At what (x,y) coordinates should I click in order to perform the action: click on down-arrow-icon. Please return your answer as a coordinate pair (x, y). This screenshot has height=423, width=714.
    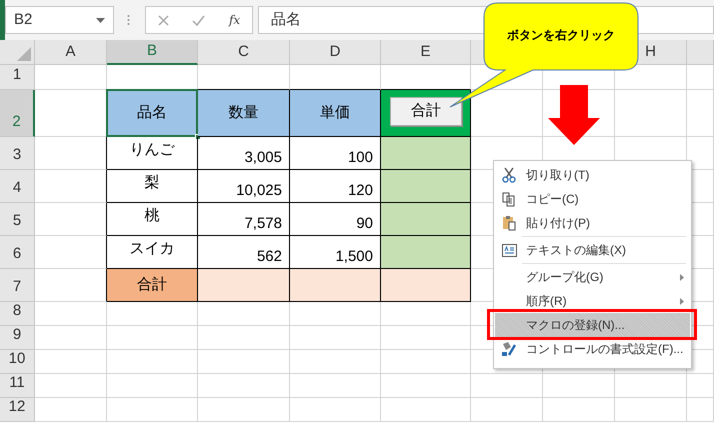
    Looking at the image, I should click on (574, 115).